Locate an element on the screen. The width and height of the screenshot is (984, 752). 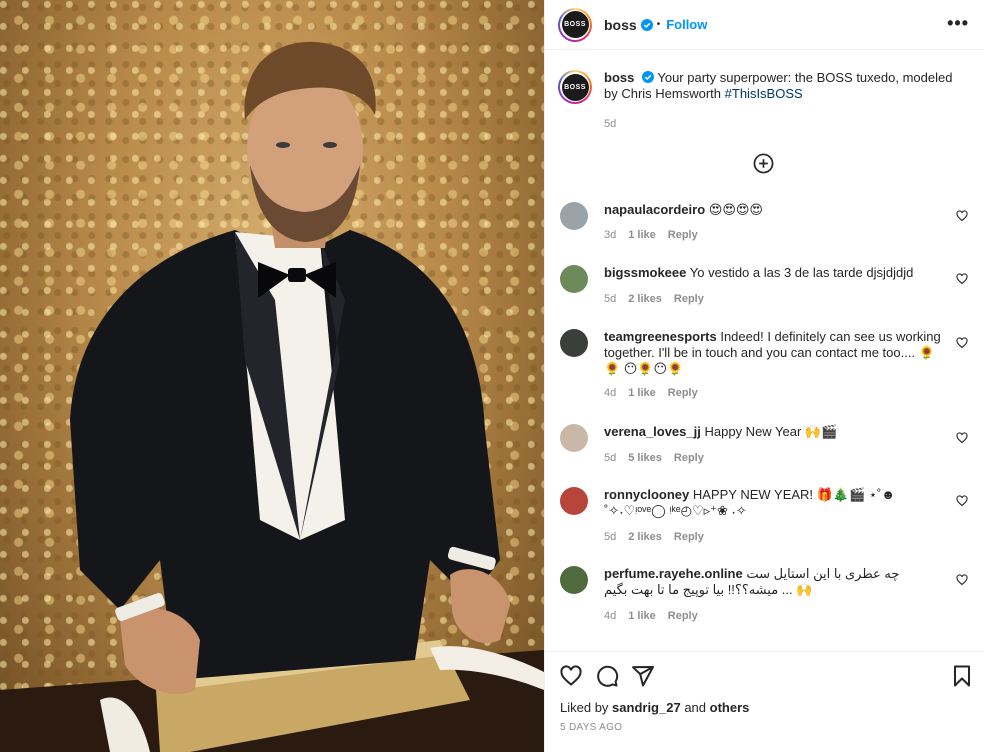
comment-meta: 5d 5 likes Reply is located at coordinates (654, 458).